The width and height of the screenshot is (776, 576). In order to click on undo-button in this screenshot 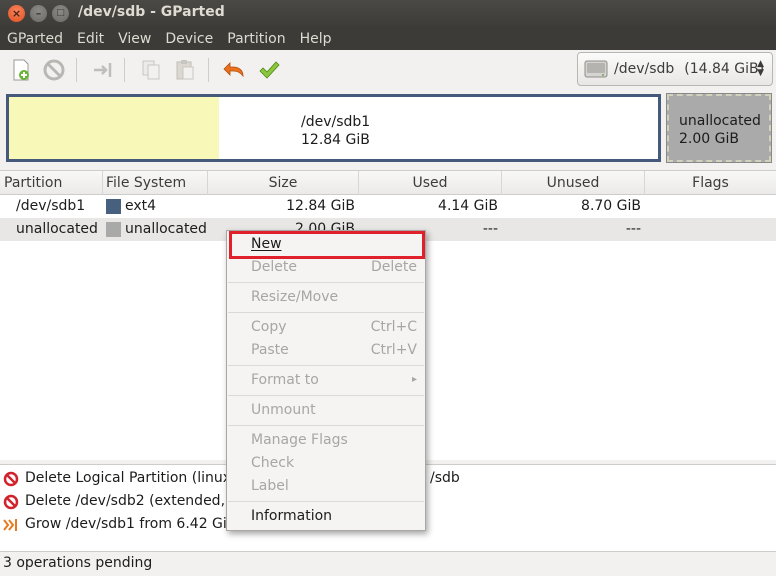, I will do `click(235, 70)`.